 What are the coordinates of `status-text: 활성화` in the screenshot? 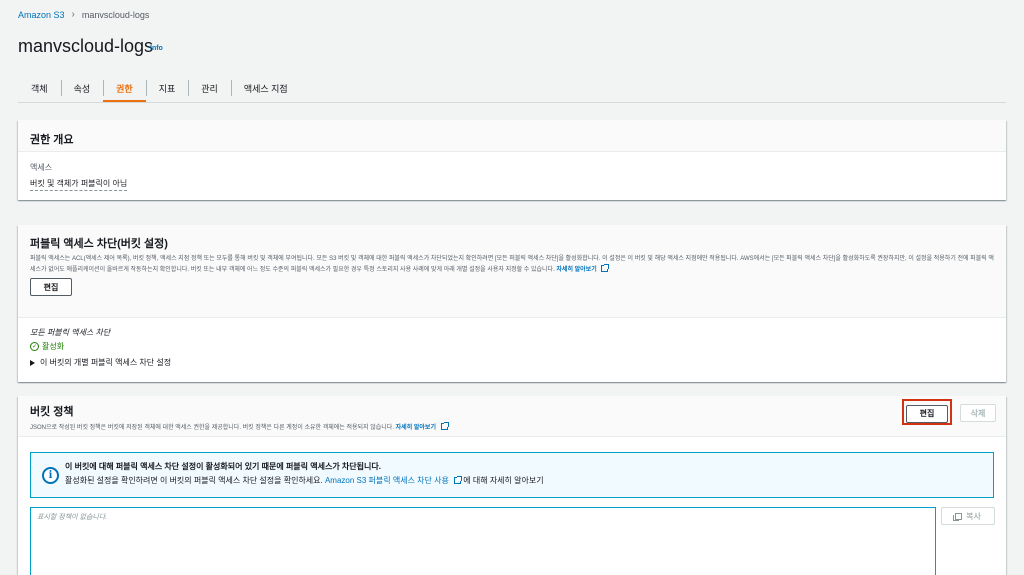 It's located at (53, 346).